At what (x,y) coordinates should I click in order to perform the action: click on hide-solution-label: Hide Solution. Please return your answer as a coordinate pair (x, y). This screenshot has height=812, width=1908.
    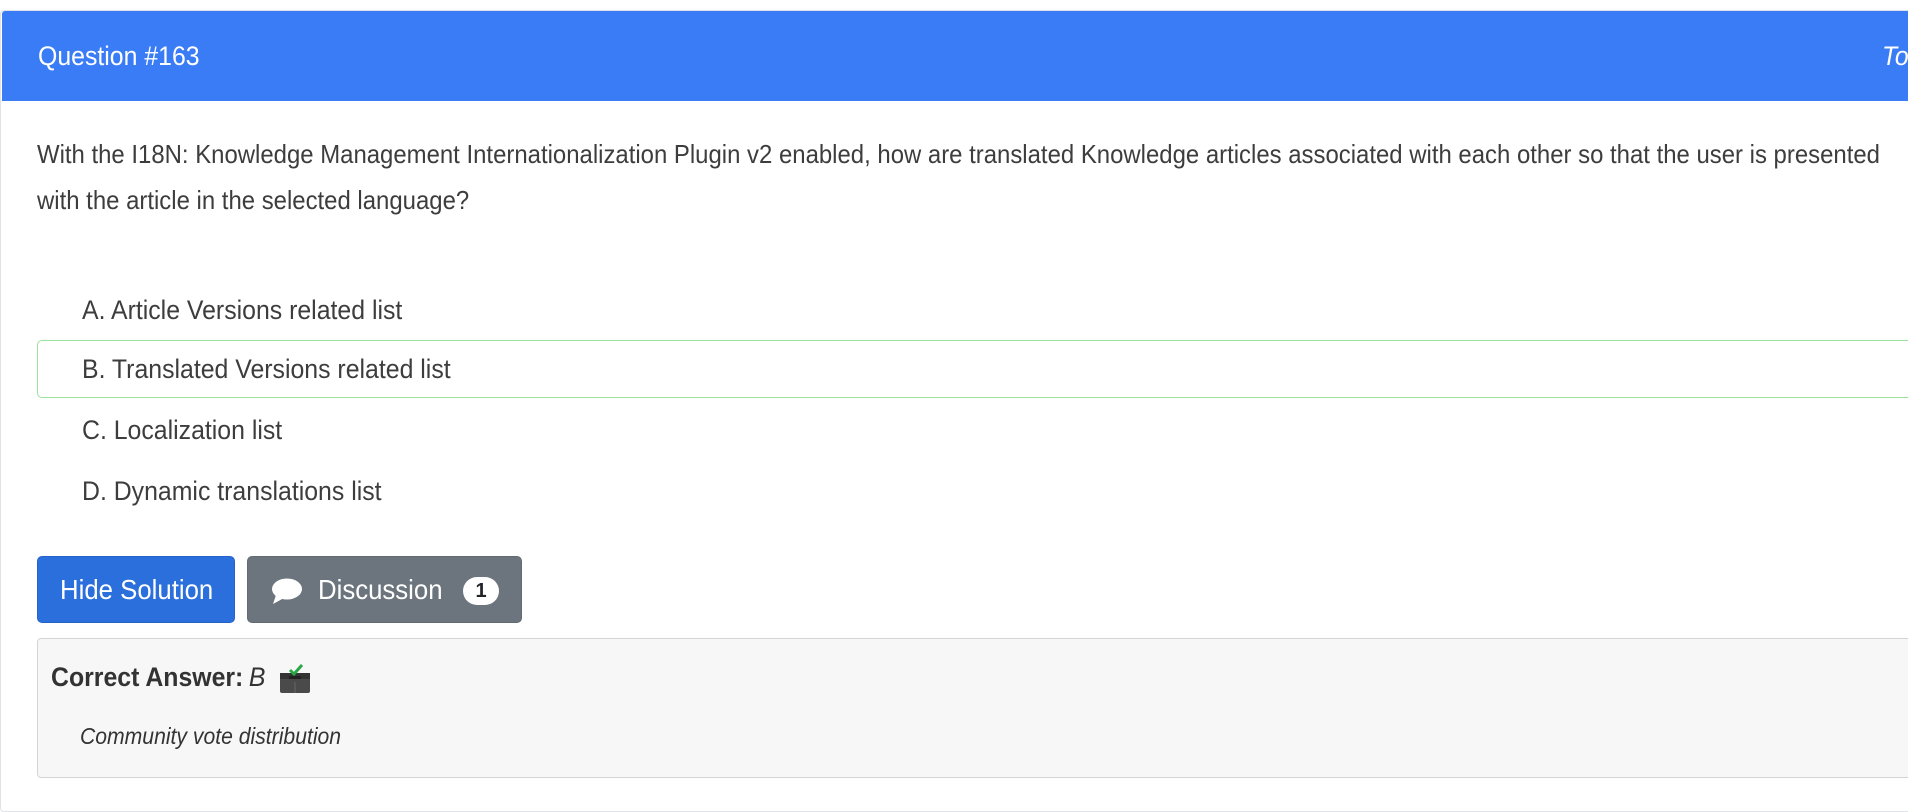
    Looking at the image, I should click on (137, 589).